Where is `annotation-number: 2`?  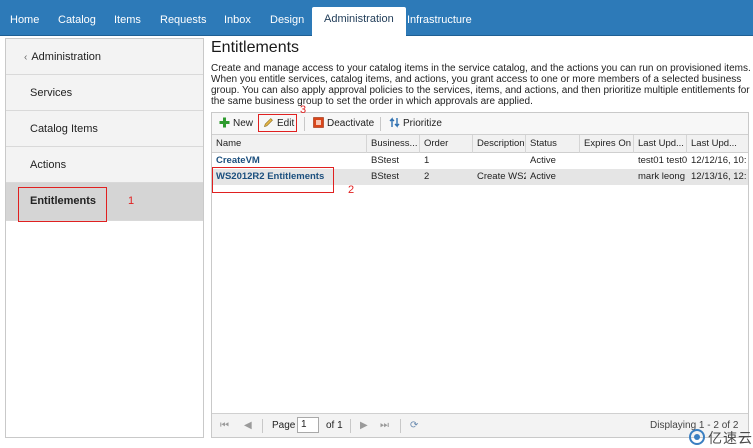
annotation-number: 2 is located at coordinates (351, 190).